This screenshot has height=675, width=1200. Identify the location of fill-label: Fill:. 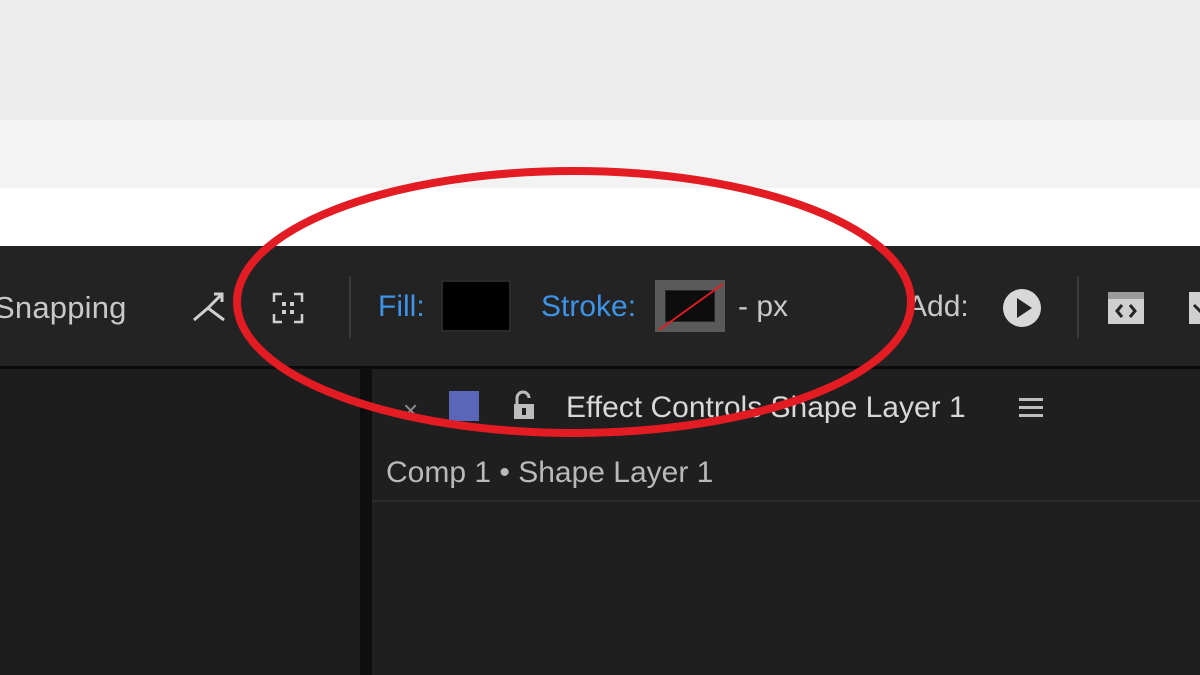
(401, 307).